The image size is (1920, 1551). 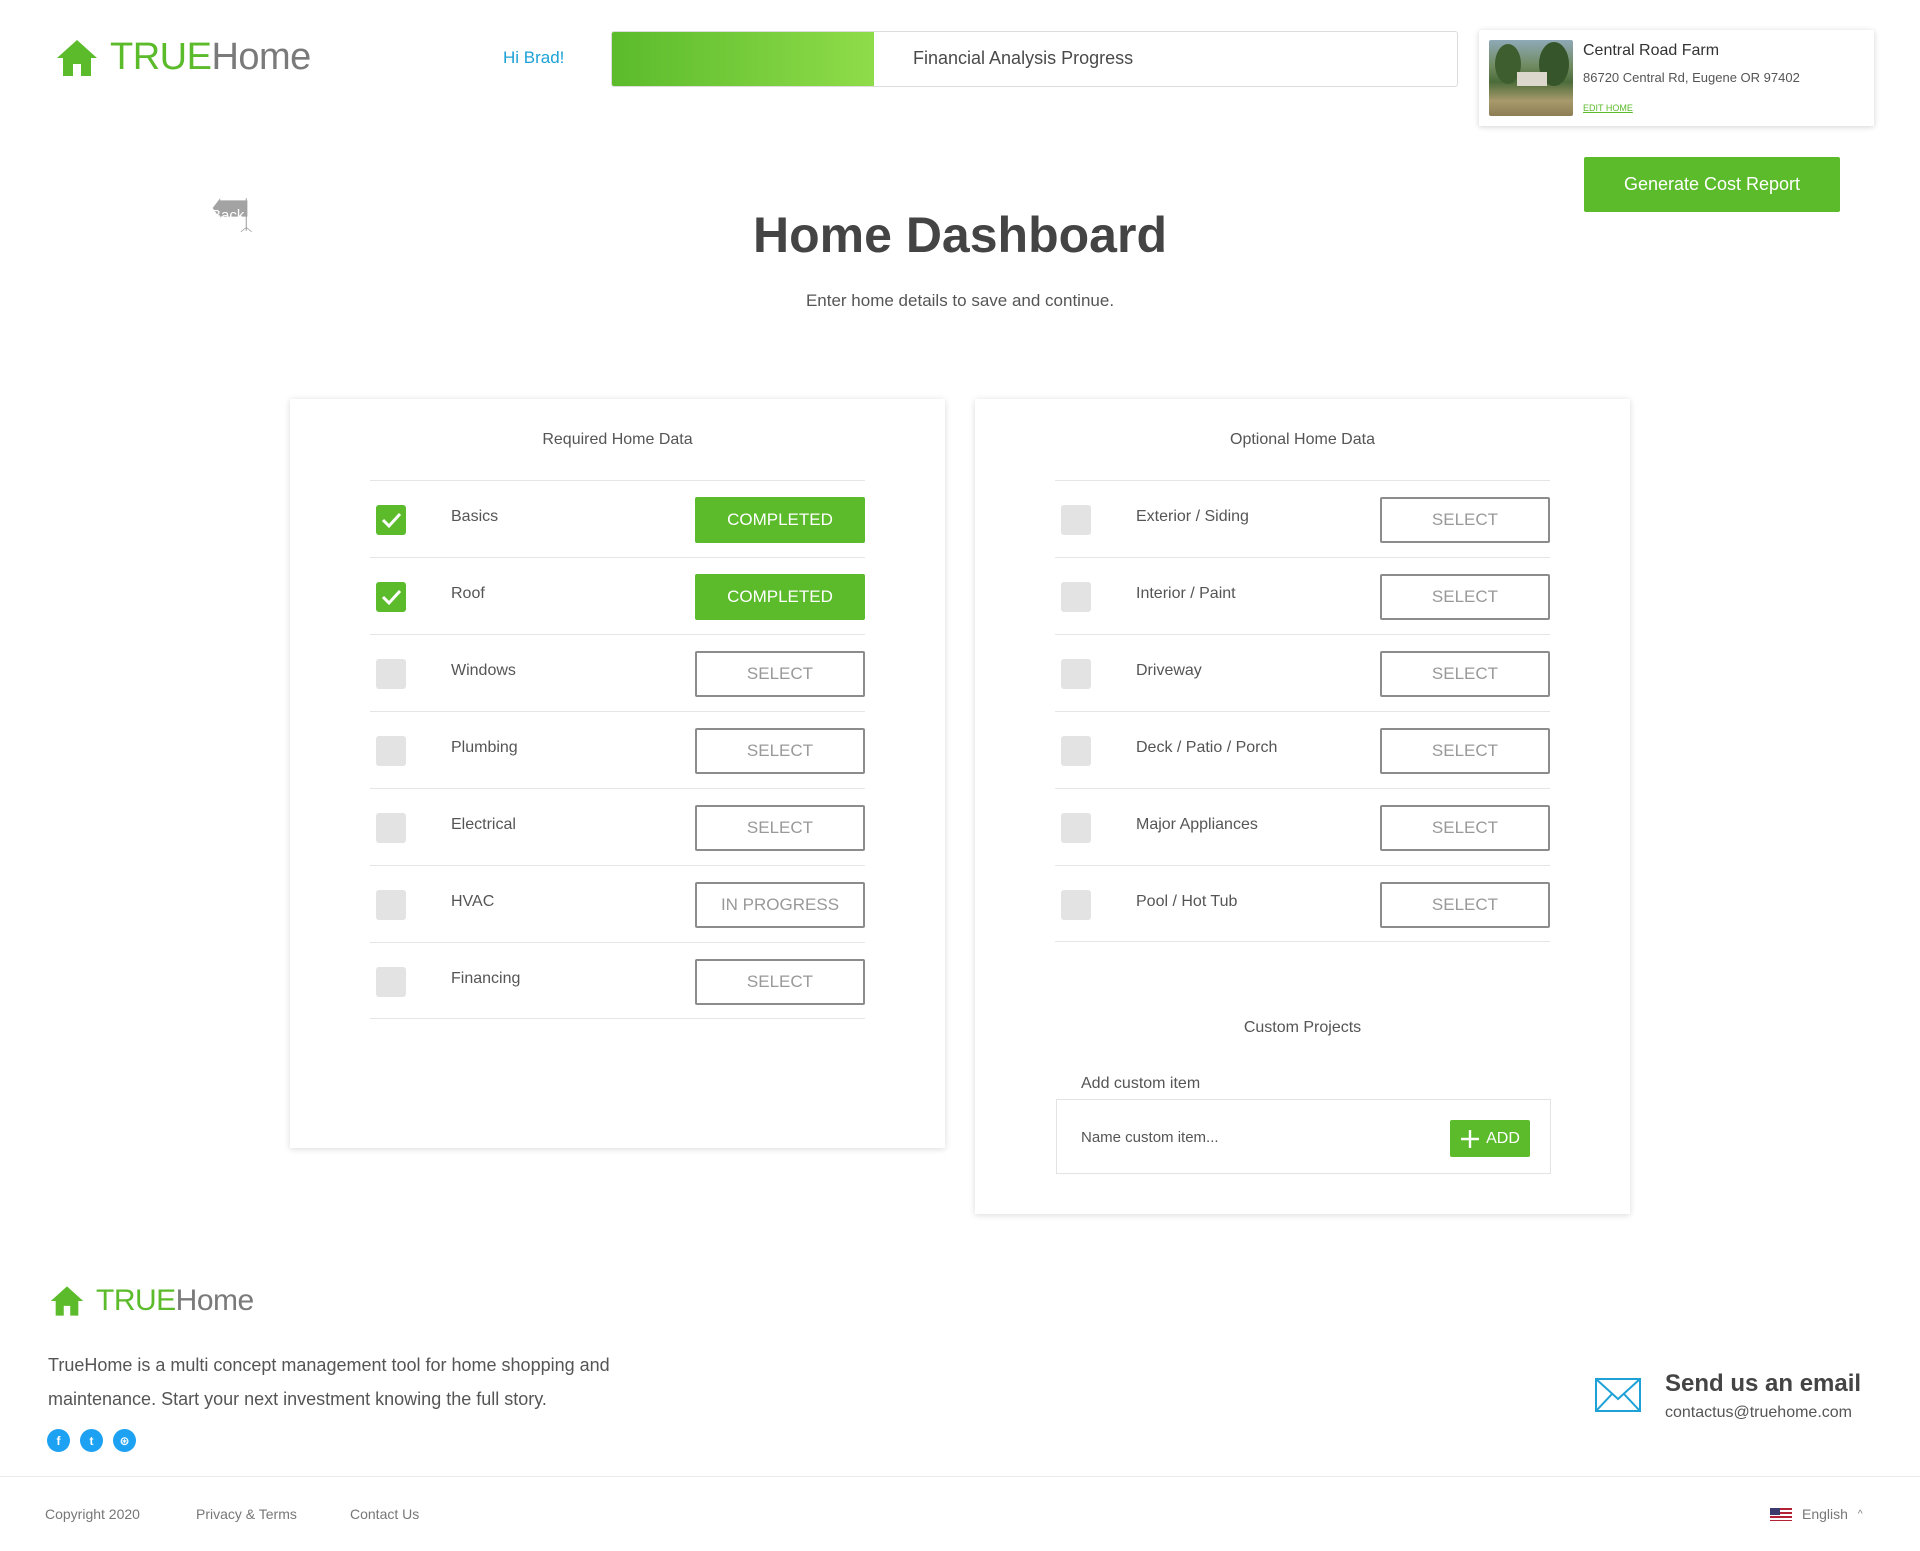 I want to click on add-button-label: ADD, so click(x=1503, y=1138).